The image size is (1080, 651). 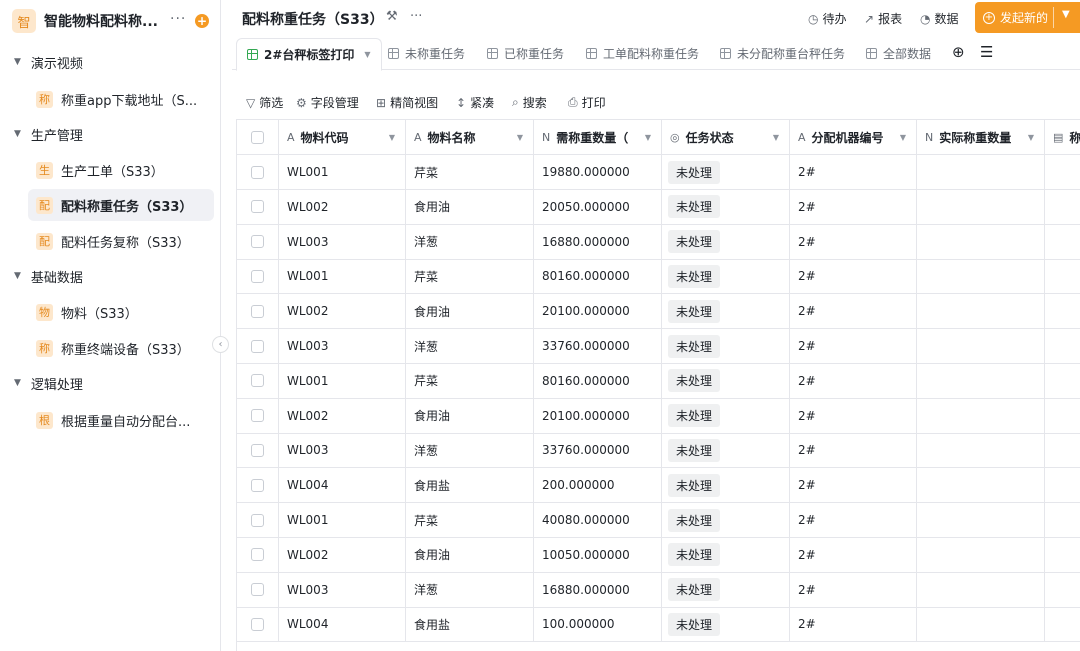 What do you see at coordinates (470, 624) in the screenshot?
I see `cell-material-name: 食用盐` at bounding box center [470, 624].